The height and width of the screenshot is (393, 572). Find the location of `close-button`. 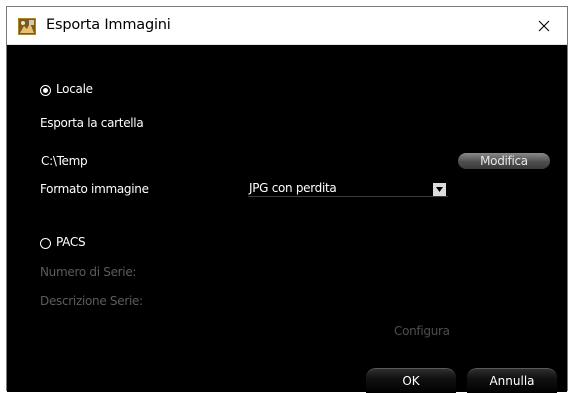

close-button is located at coordinates (544, 25).